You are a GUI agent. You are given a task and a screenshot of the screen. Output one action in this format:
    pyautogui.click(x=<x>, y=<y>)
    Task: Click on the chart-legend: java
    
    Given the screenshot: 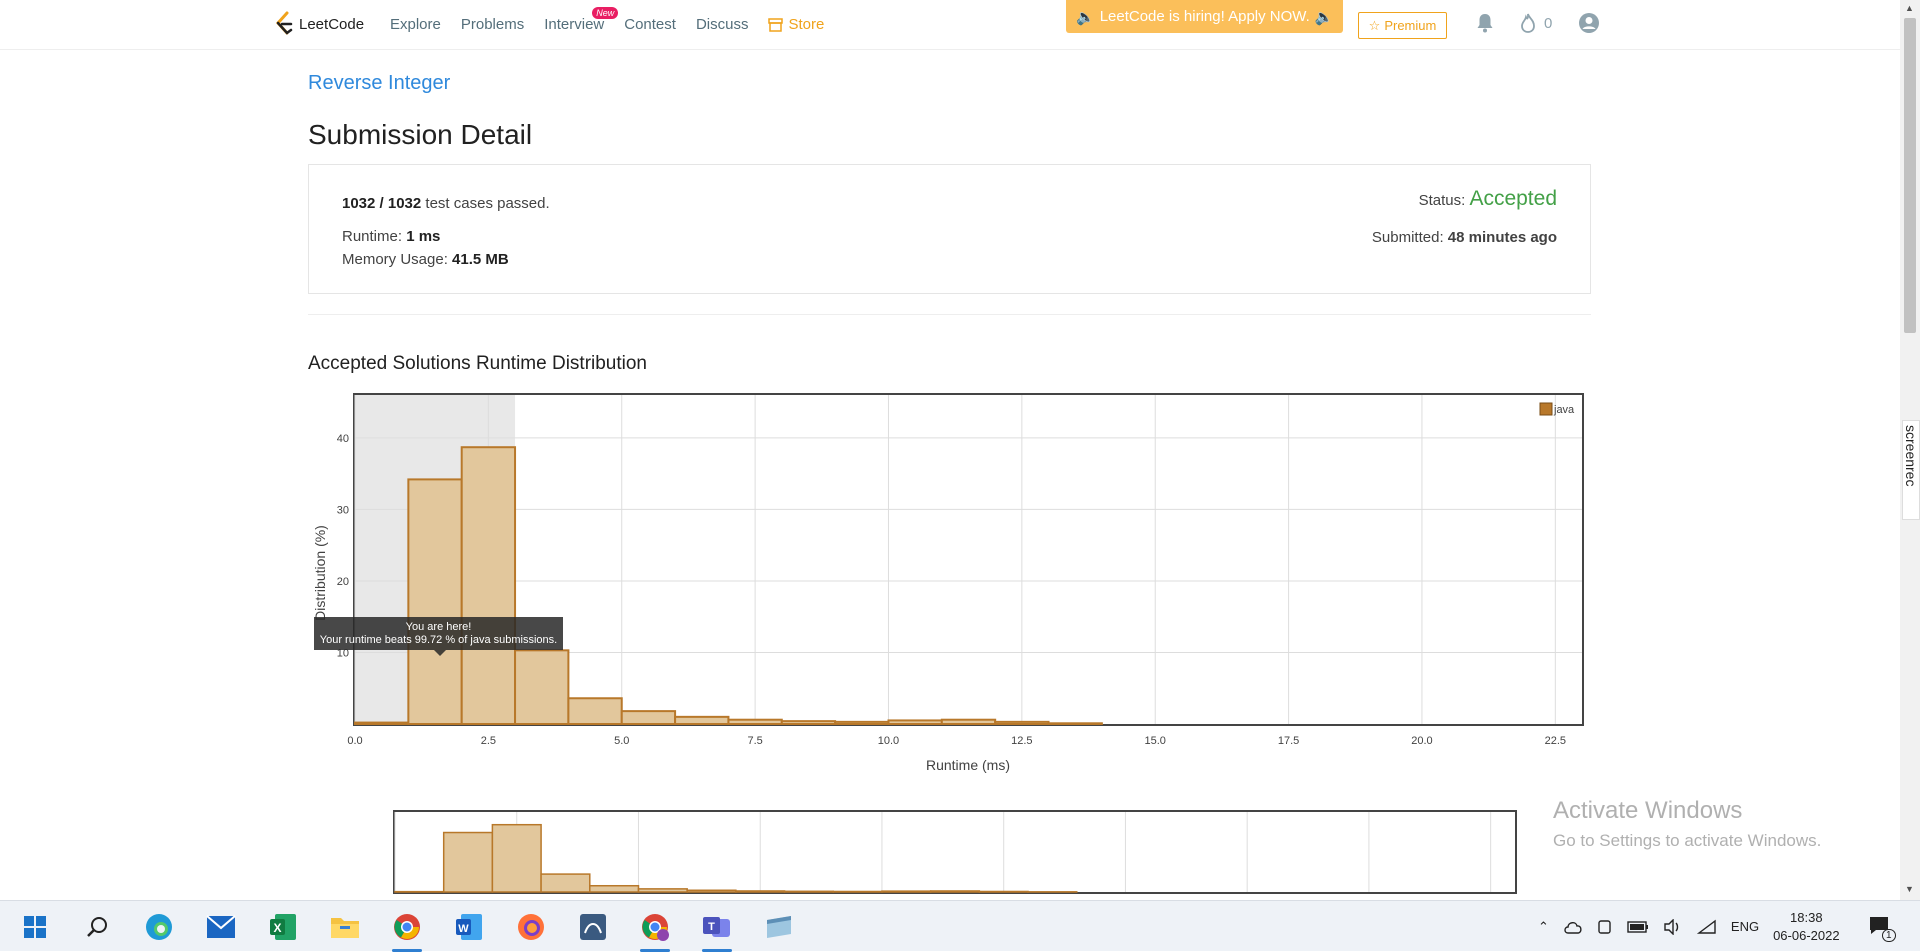 What is the action you would take?
    pyautogui.click(x=1557, y=409)
    